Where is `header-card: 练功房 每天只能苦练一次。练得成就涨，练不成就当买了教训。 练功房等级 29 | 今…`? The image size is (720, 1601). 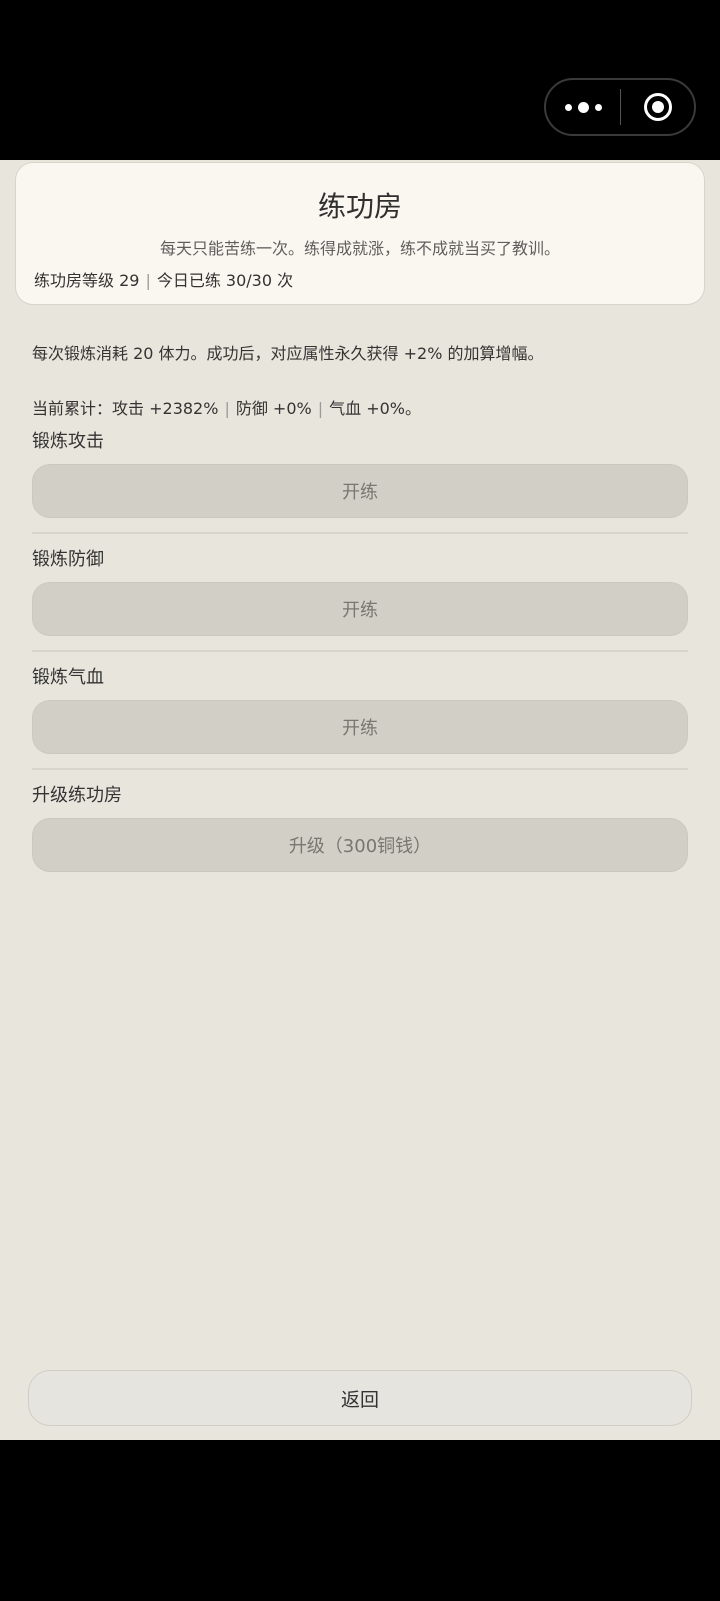 header-card: 练功房 每天只能苦练一次。练得成就涨，练不成就当买了教训。 练功房等级 29 | 今… is located at coordinates (360, 233).